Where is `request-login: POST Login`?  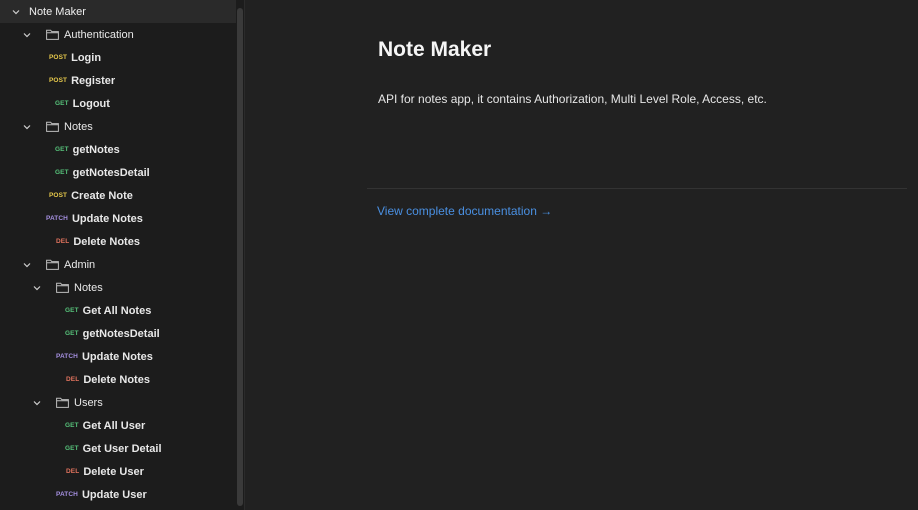
request-login: POST Login is located at coordinates (118, 57).